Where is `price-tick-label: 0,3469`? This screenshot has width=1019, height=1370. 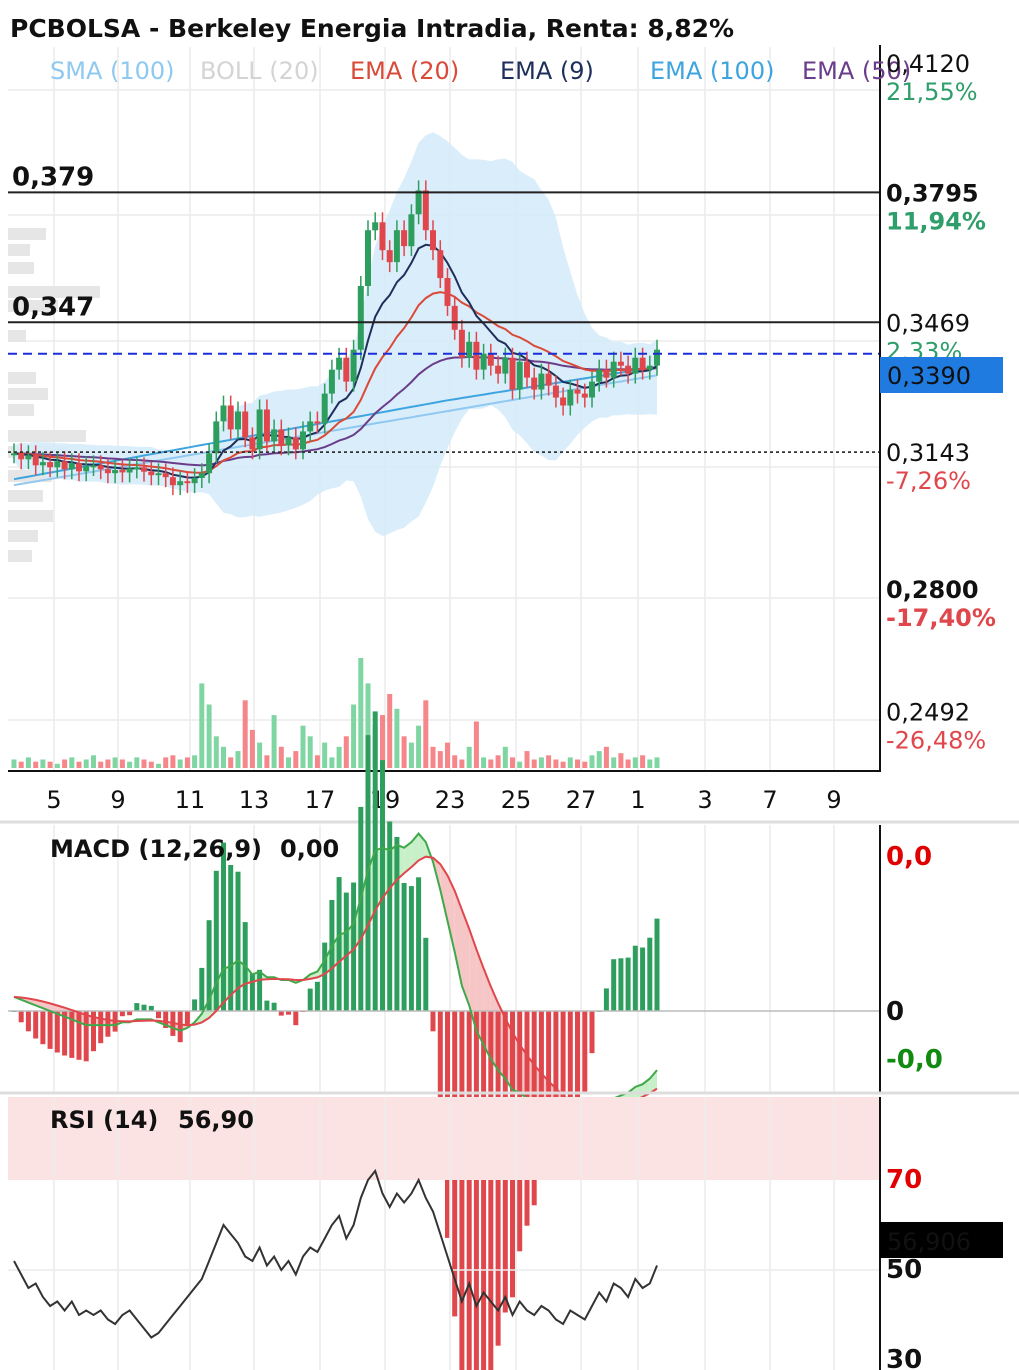
price-tick-label: 0,3469 is located at coordinates (928, 323).